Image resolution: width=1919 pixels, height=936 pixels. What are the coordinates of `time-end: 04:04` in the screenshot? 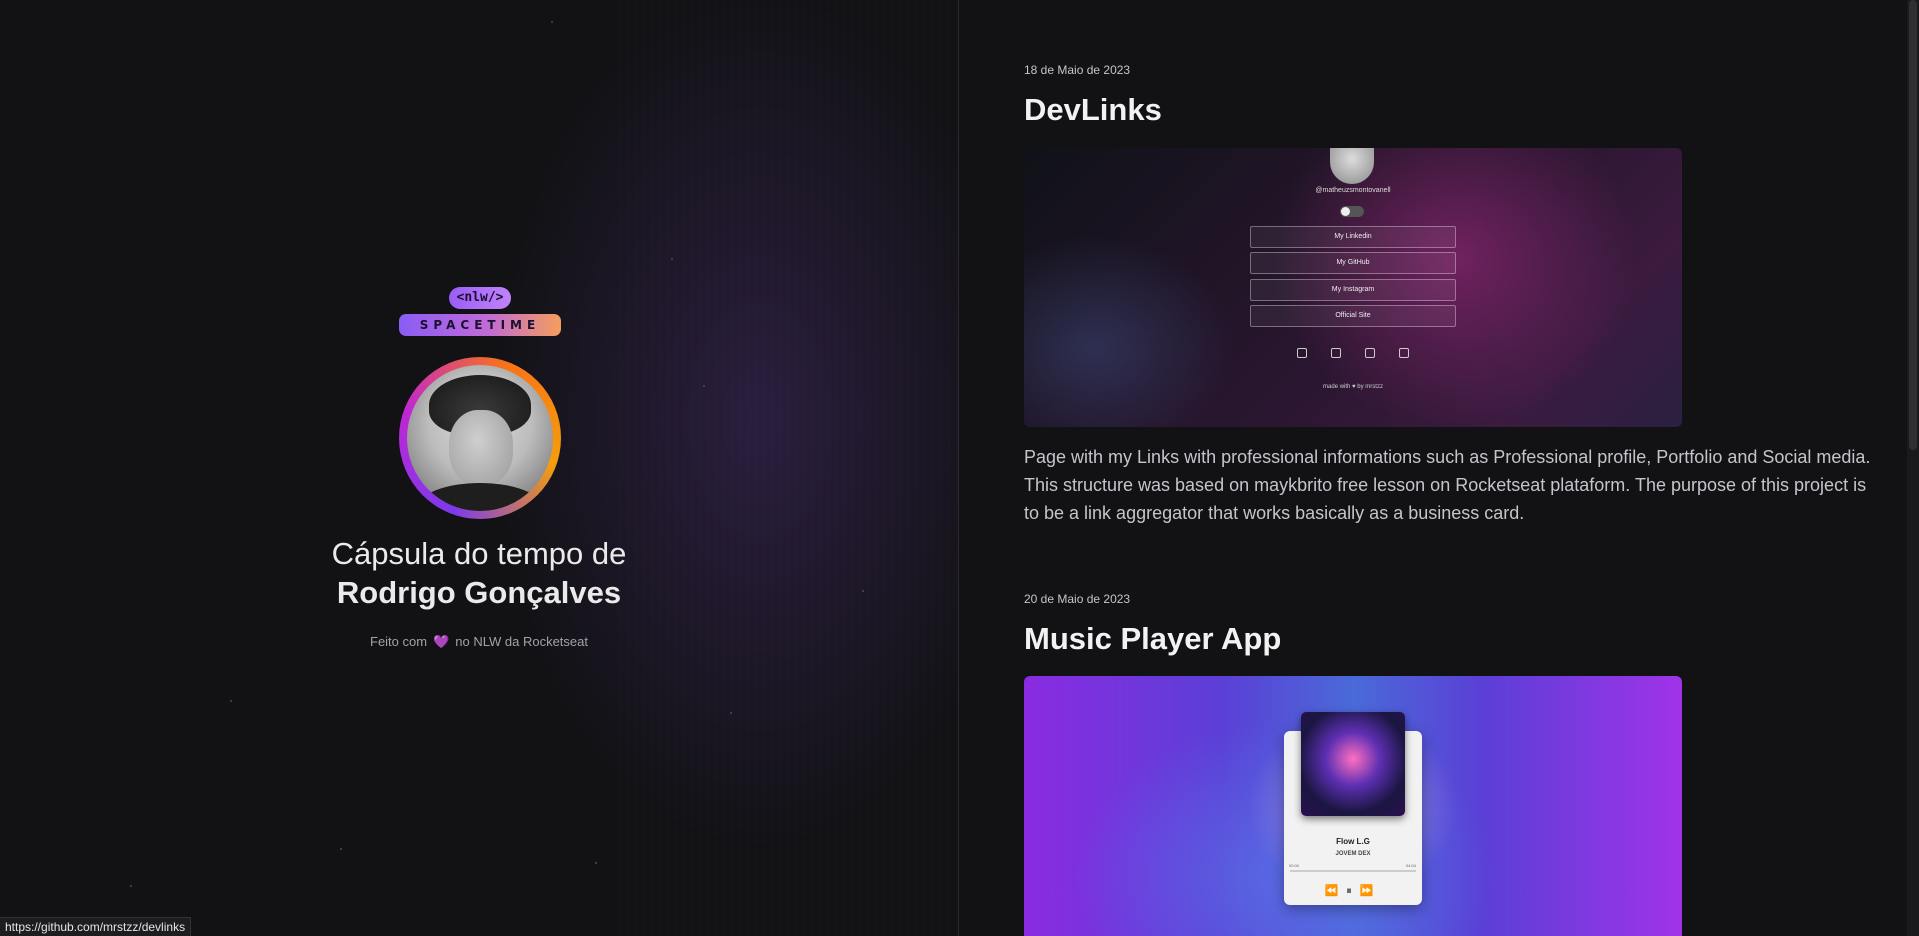 It's located at (1411, 865).